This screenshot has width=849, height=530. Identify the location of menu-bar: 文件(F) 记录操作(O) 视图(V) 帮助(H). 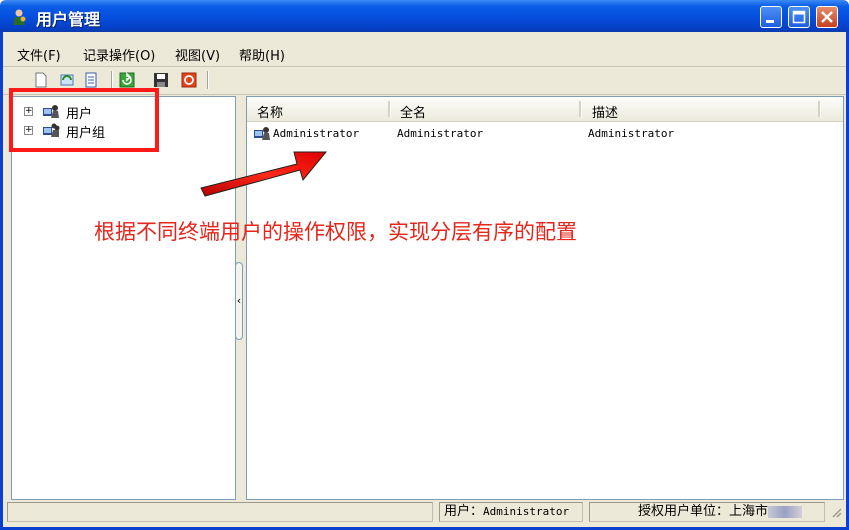
(424, 49).